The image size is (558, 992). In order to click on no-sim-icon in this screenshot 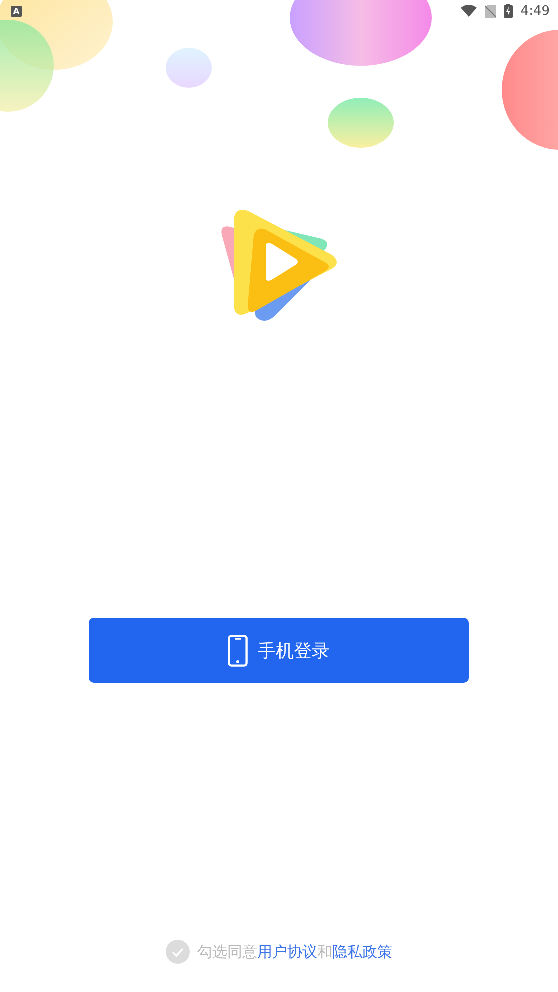, I will do `click(490, 11)`.